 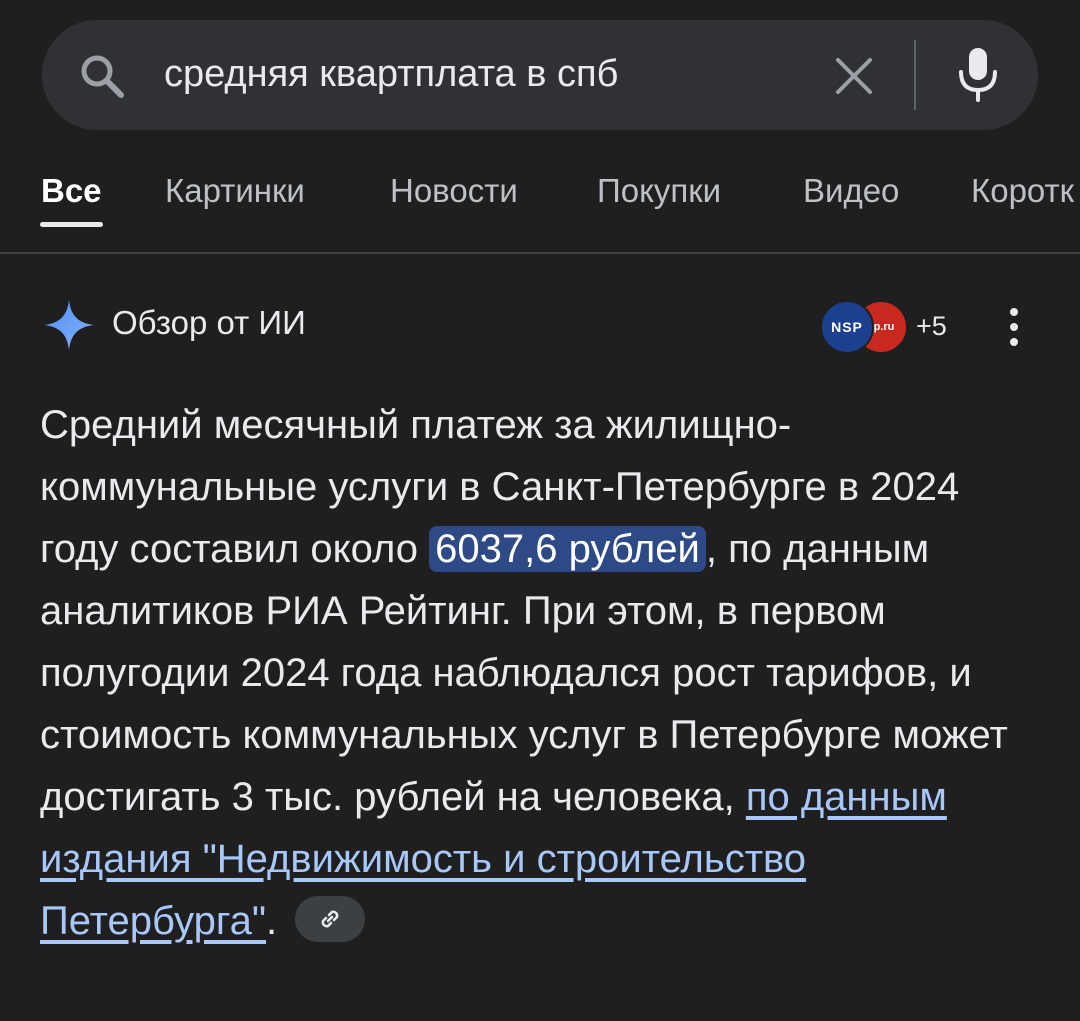 I want to click on link-chip-button, so click(x=330, y=919).